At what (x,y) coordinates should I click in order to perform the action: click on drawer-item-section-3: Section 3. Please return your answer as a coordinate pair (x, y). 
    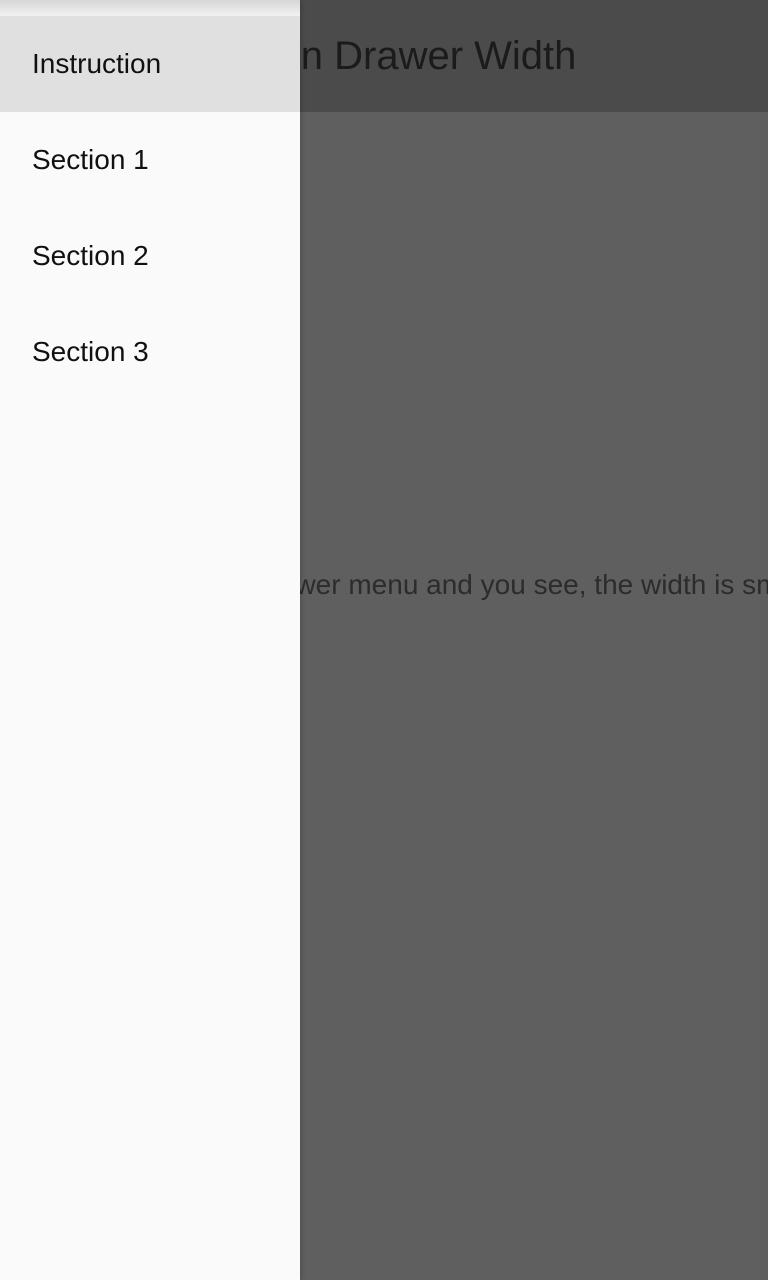
    Looking at the image, I should click on (150, 352).